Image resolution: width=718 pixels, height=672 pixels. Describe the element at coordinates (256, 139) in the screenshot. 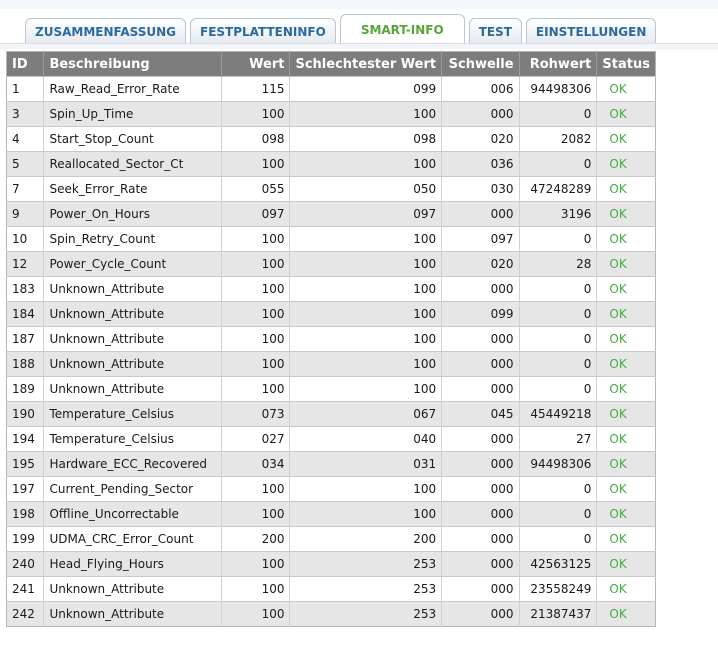

I see `cell-value: 098` at that location.